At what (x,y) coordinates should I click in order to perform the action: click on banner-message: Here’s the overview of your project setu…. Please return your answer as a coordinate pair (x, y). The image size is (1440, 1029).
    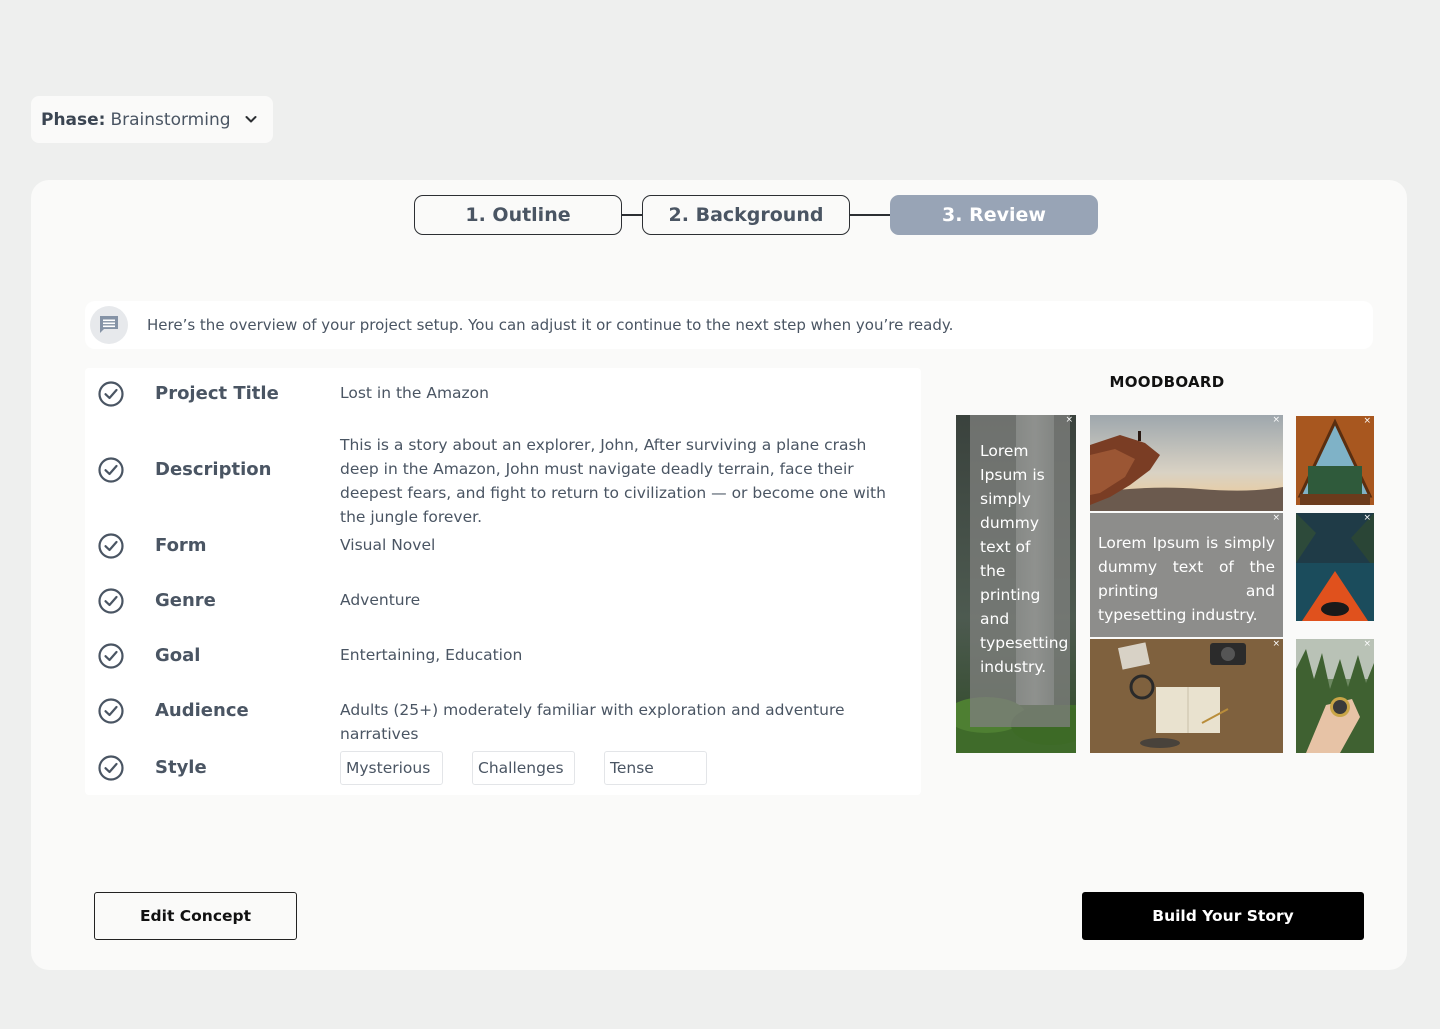
    Looking at the image, I should click on (550, 325).